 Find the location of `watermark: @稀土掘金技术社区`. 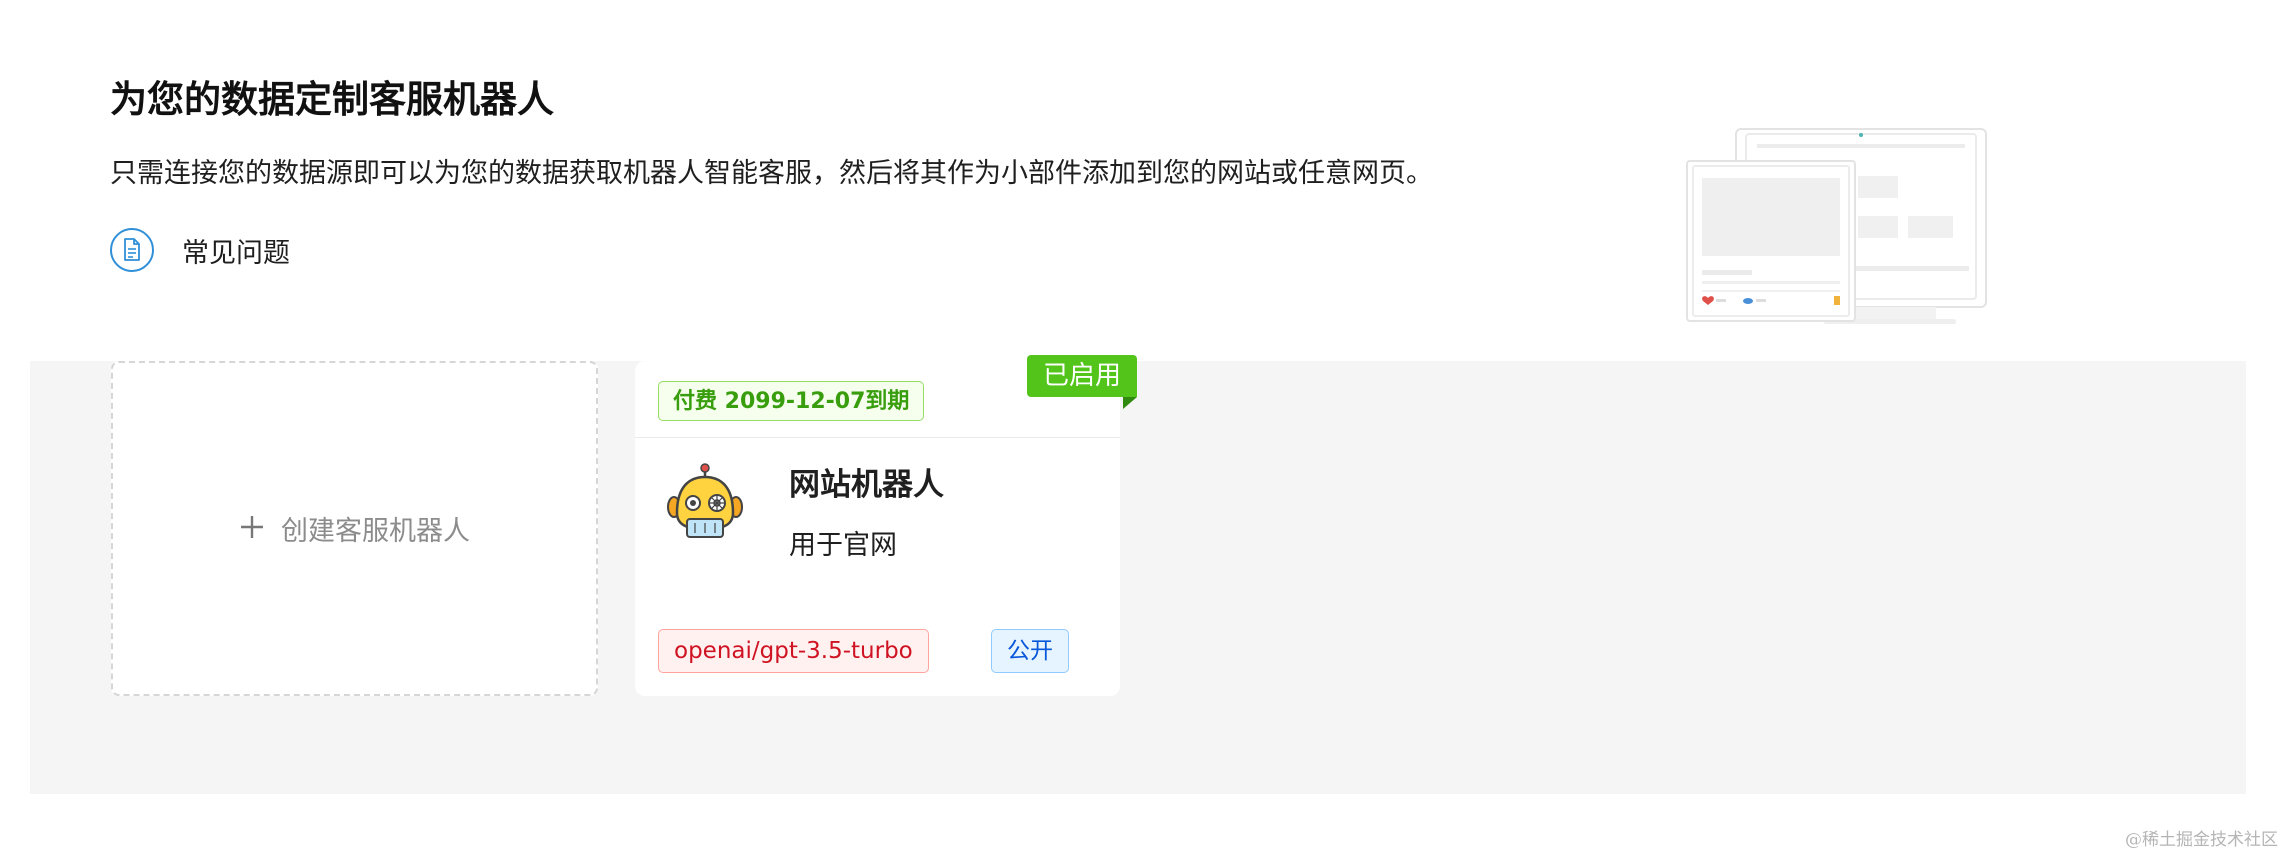

watermark: @稀土掘金技术社区 is located at coordinates (2201, 840).